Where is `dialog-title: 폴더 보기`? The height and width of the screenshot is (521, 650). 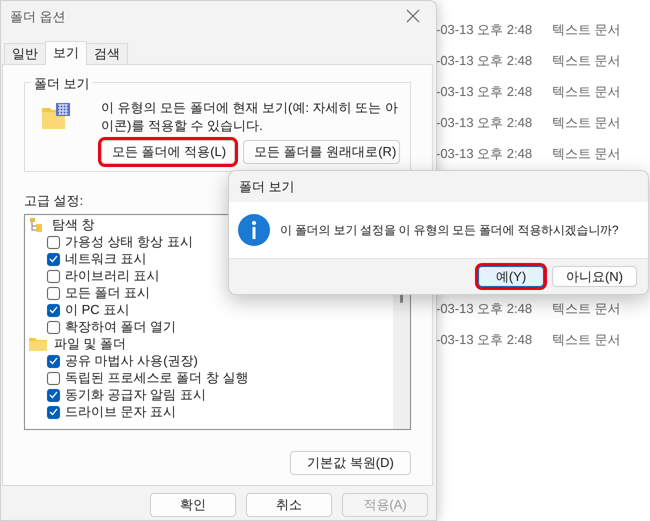
dialog-title: 폴더 보기 is located at coordinates (267, 187).